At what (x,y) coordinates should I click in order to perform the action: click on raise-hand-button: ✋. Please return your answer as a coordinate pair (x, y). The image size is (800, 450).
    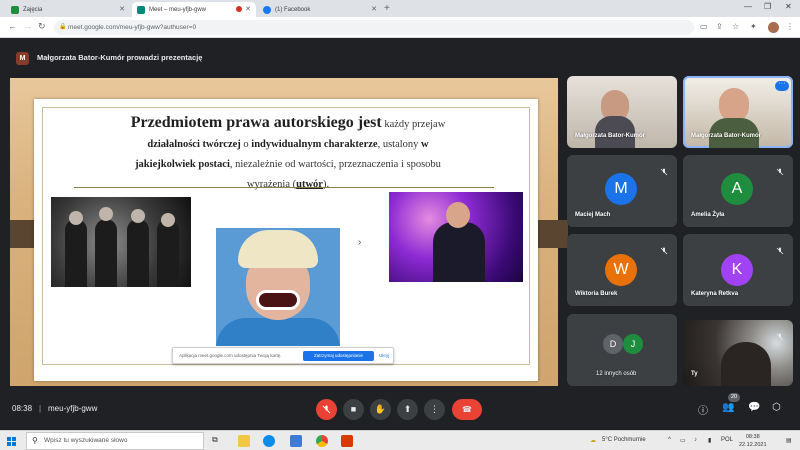
    Looking at the image, I should click on (380, 409).